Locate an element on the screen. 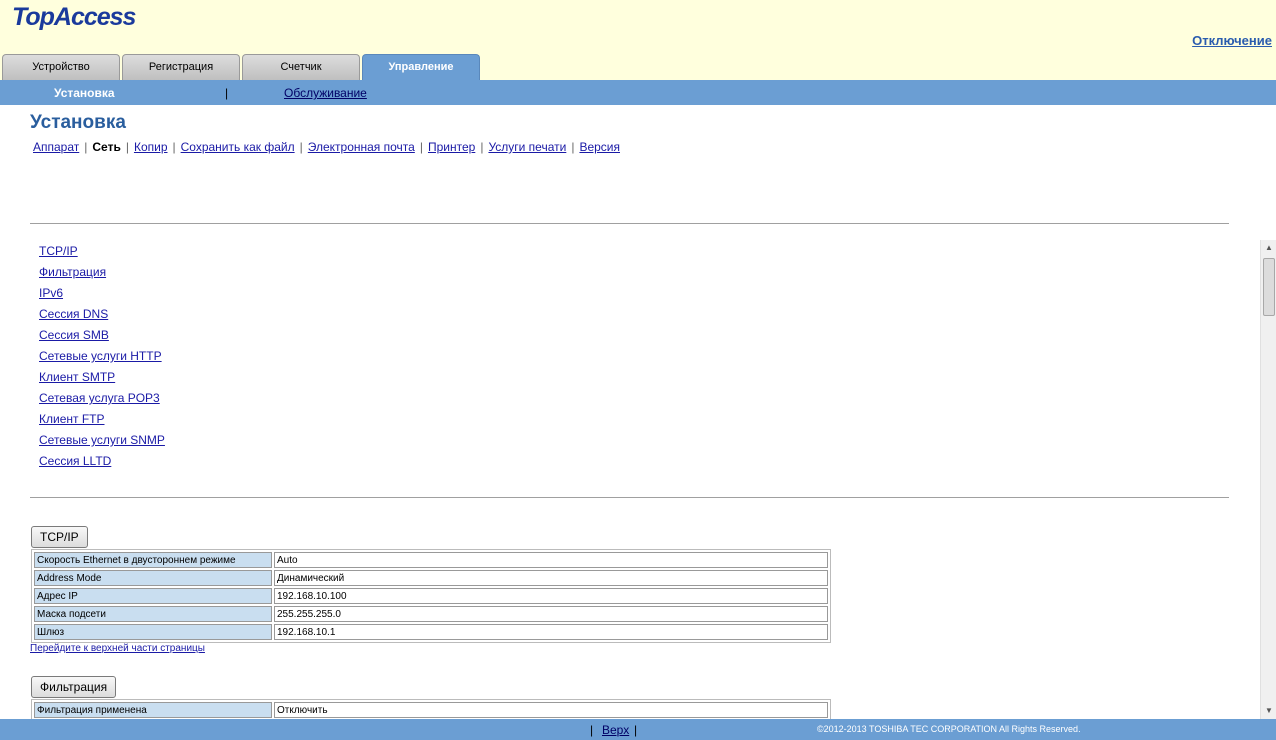 This screenshot has height=740, width=1276. section-link-pop3: Сетевая услуга POP3 is located at coordinates (102, 401).